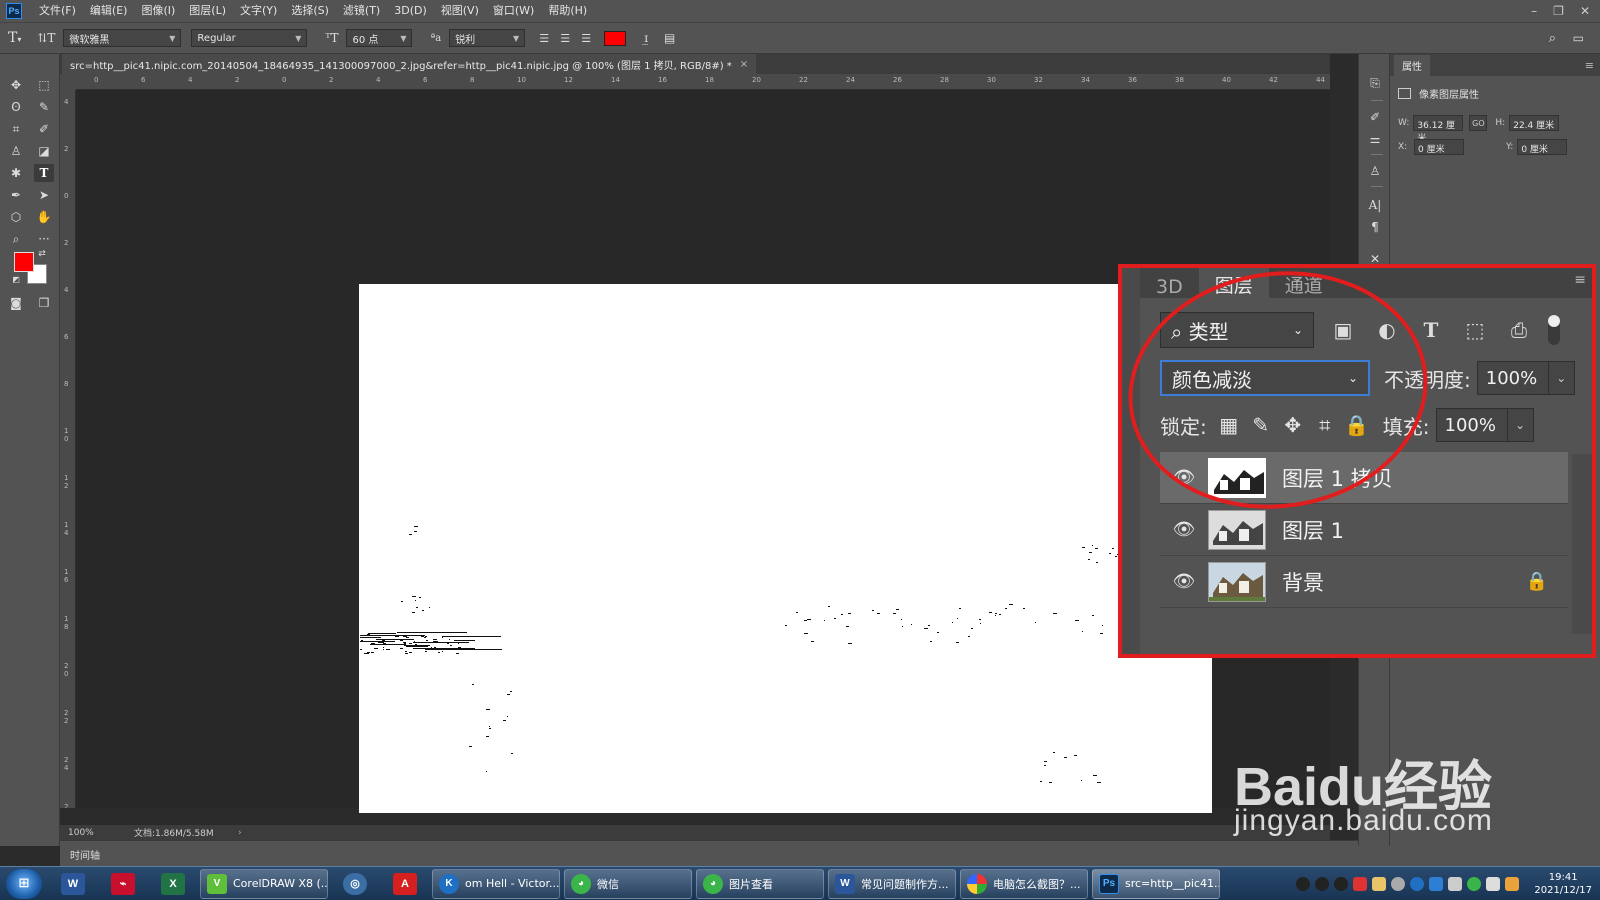  I want to click on screen-mode-icon: ❐, so click(44, 303).